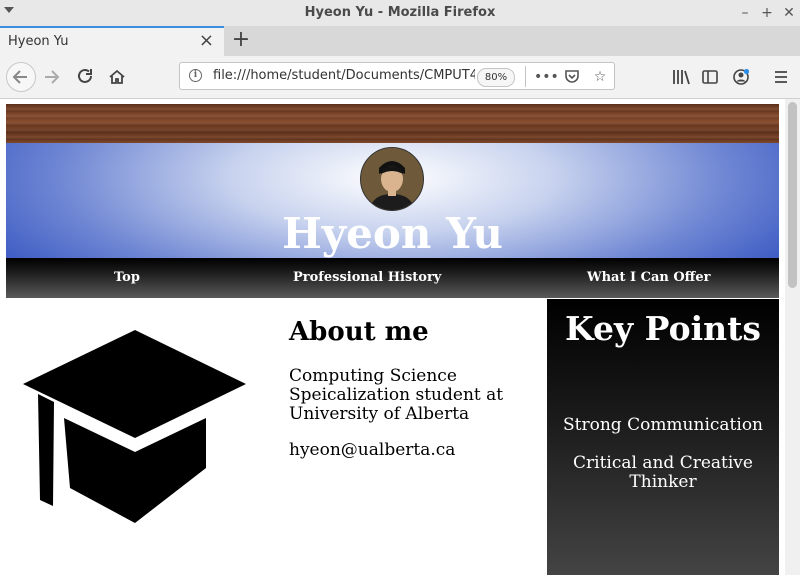  I want to click on graduation-cap-icon, so click(135, 426).